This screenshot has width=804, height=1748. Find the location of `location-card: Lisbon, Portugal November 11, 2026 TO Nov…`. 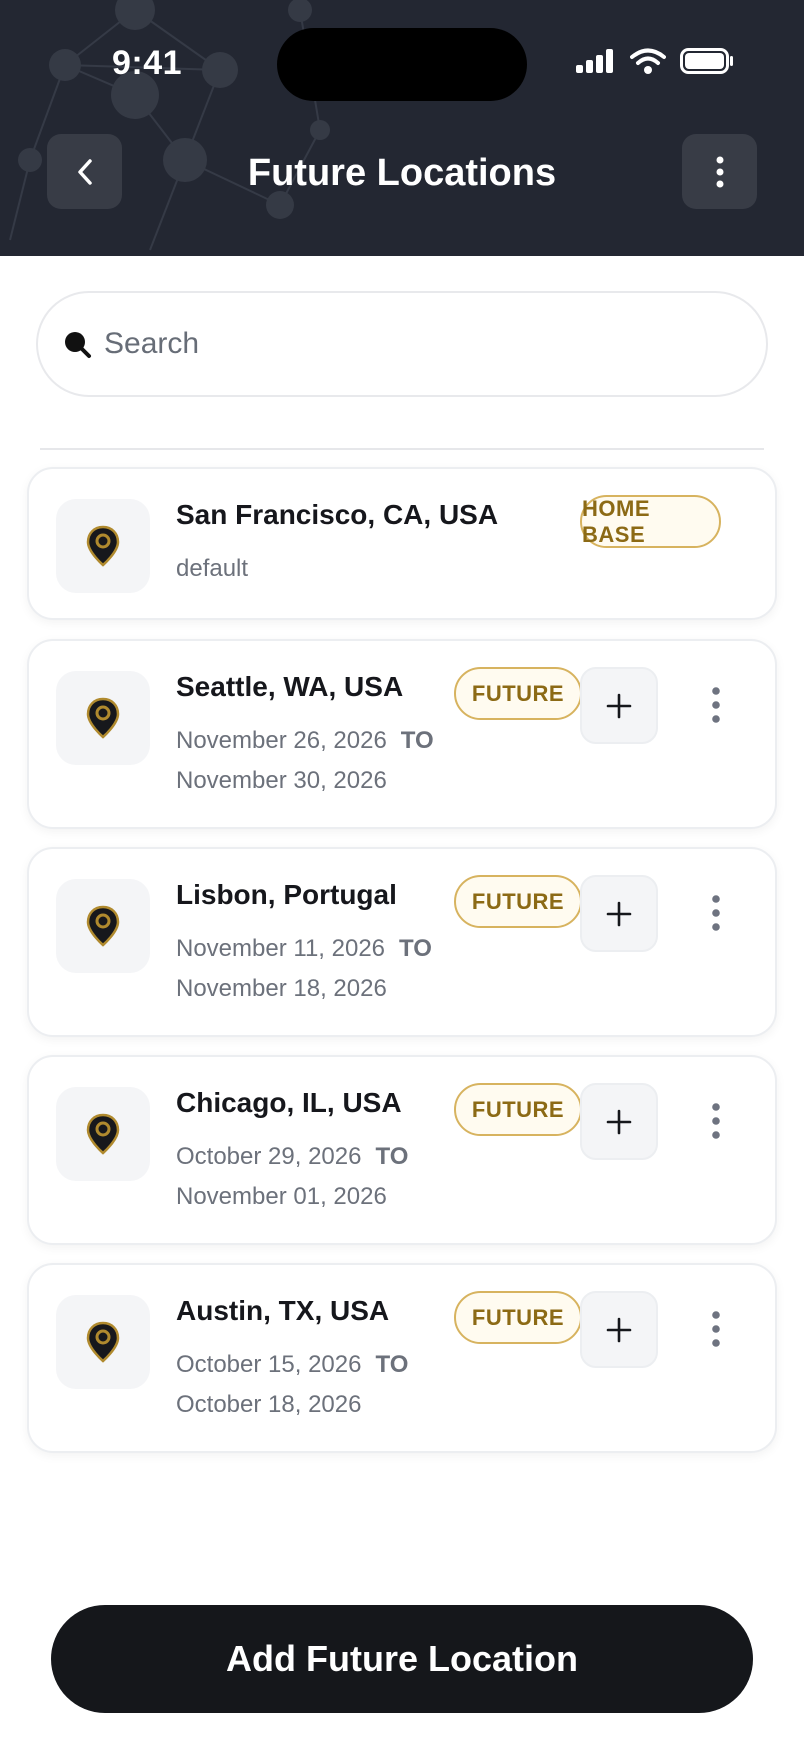

location-card: Lisbon, Portugal November 11, 2026 TO Nov… is located at coordinates (402, 942).